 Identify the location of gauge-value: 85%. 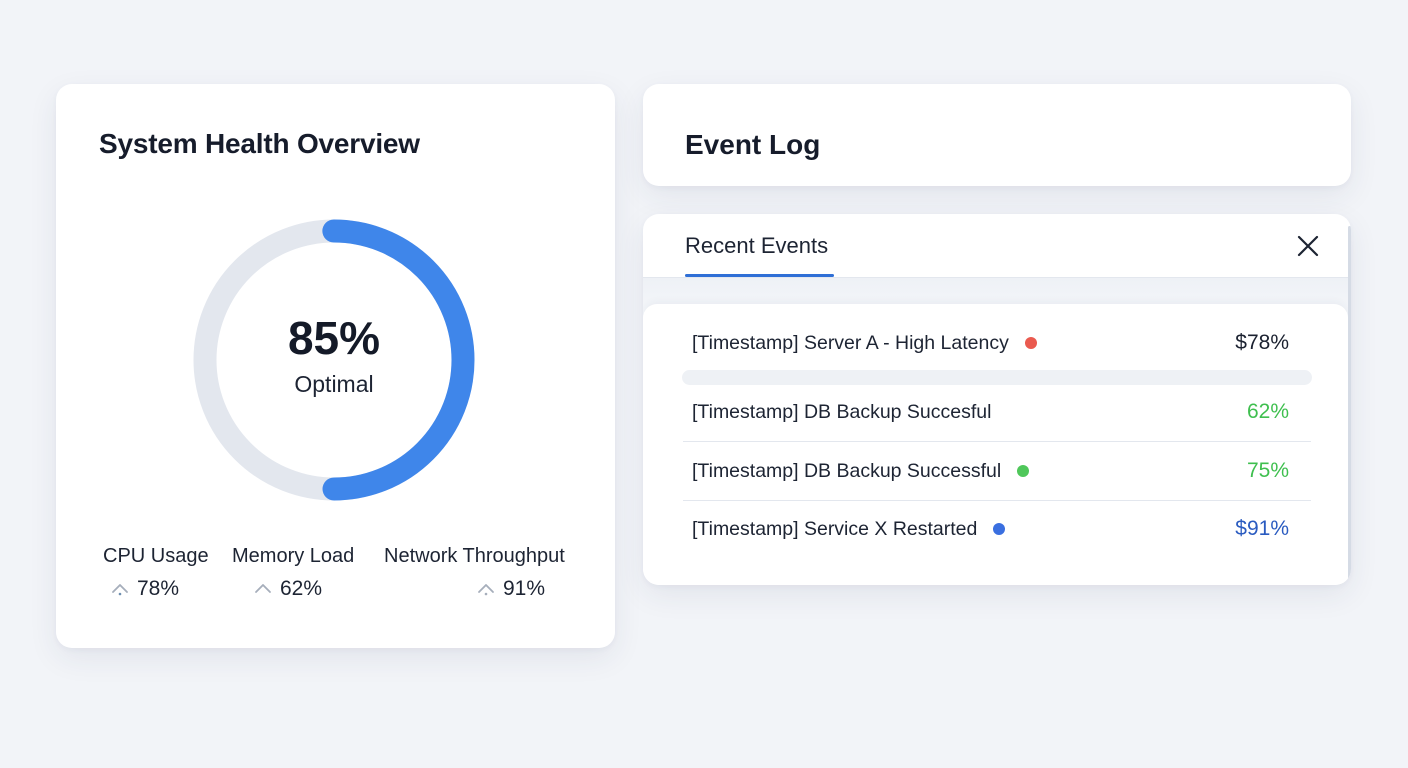
(334, 337).